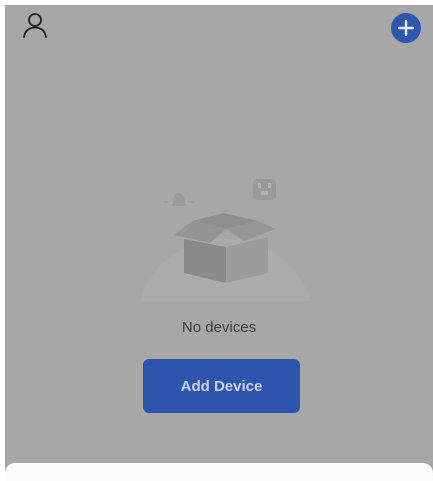 The width and height of the screenshot is (433, 481). Describe the element at coordinates (219, 27) in the screenshot. I see `top-bar` at that location.